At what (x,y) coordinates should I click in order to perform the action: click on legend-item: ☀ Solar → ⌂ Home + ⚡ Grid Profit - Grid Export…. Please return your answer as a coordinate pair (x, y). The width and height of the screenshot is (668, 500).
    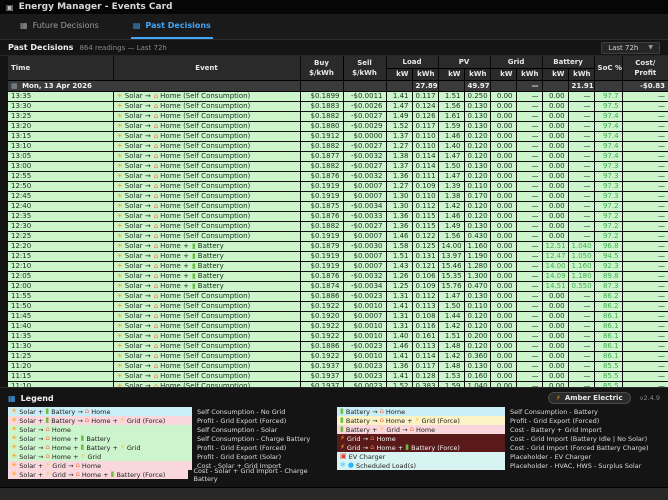
    Looking at the image, I should click on (169, 456).